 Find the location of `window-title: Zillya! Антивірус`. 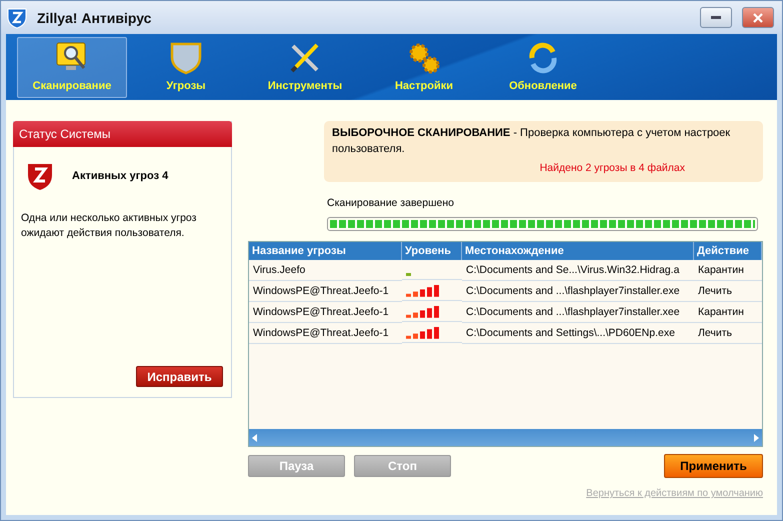

window-title: Zillya! Антивірус is located at coordinates (94, 18).